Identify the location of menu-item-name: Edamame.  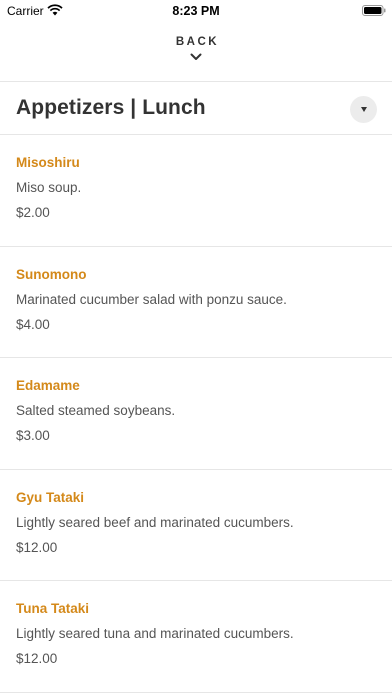
(48, 385).